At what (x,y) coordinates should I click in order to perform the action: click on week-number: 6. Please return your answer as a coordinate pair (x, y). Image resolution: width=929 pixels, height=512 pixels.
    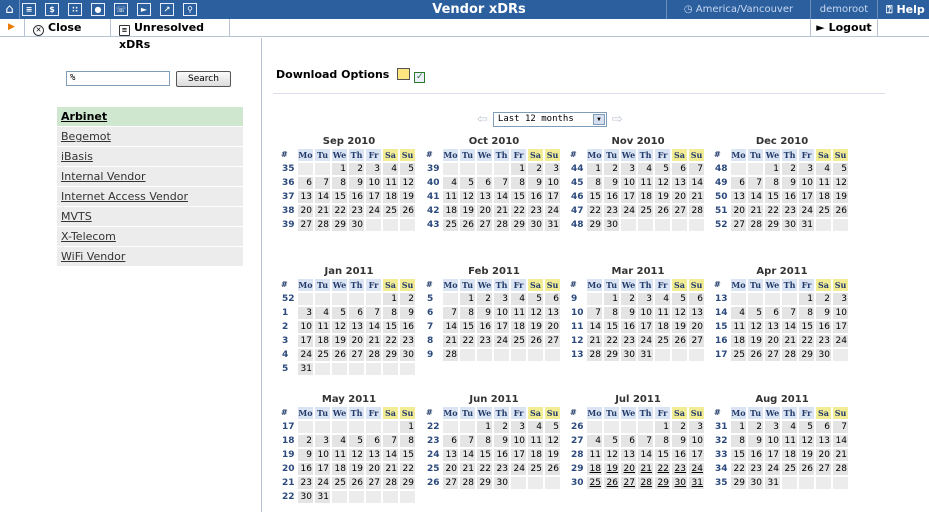
    Looking at the image, I should click on (430, 313).